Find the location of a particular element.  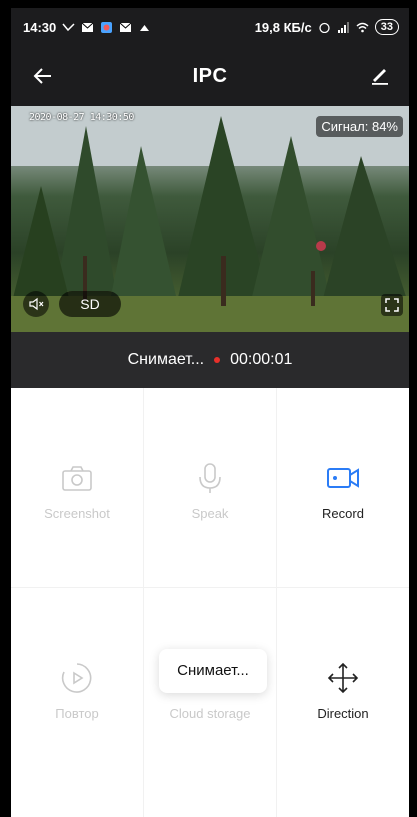

direction-button: Direction is located at coordinates (343, 688).